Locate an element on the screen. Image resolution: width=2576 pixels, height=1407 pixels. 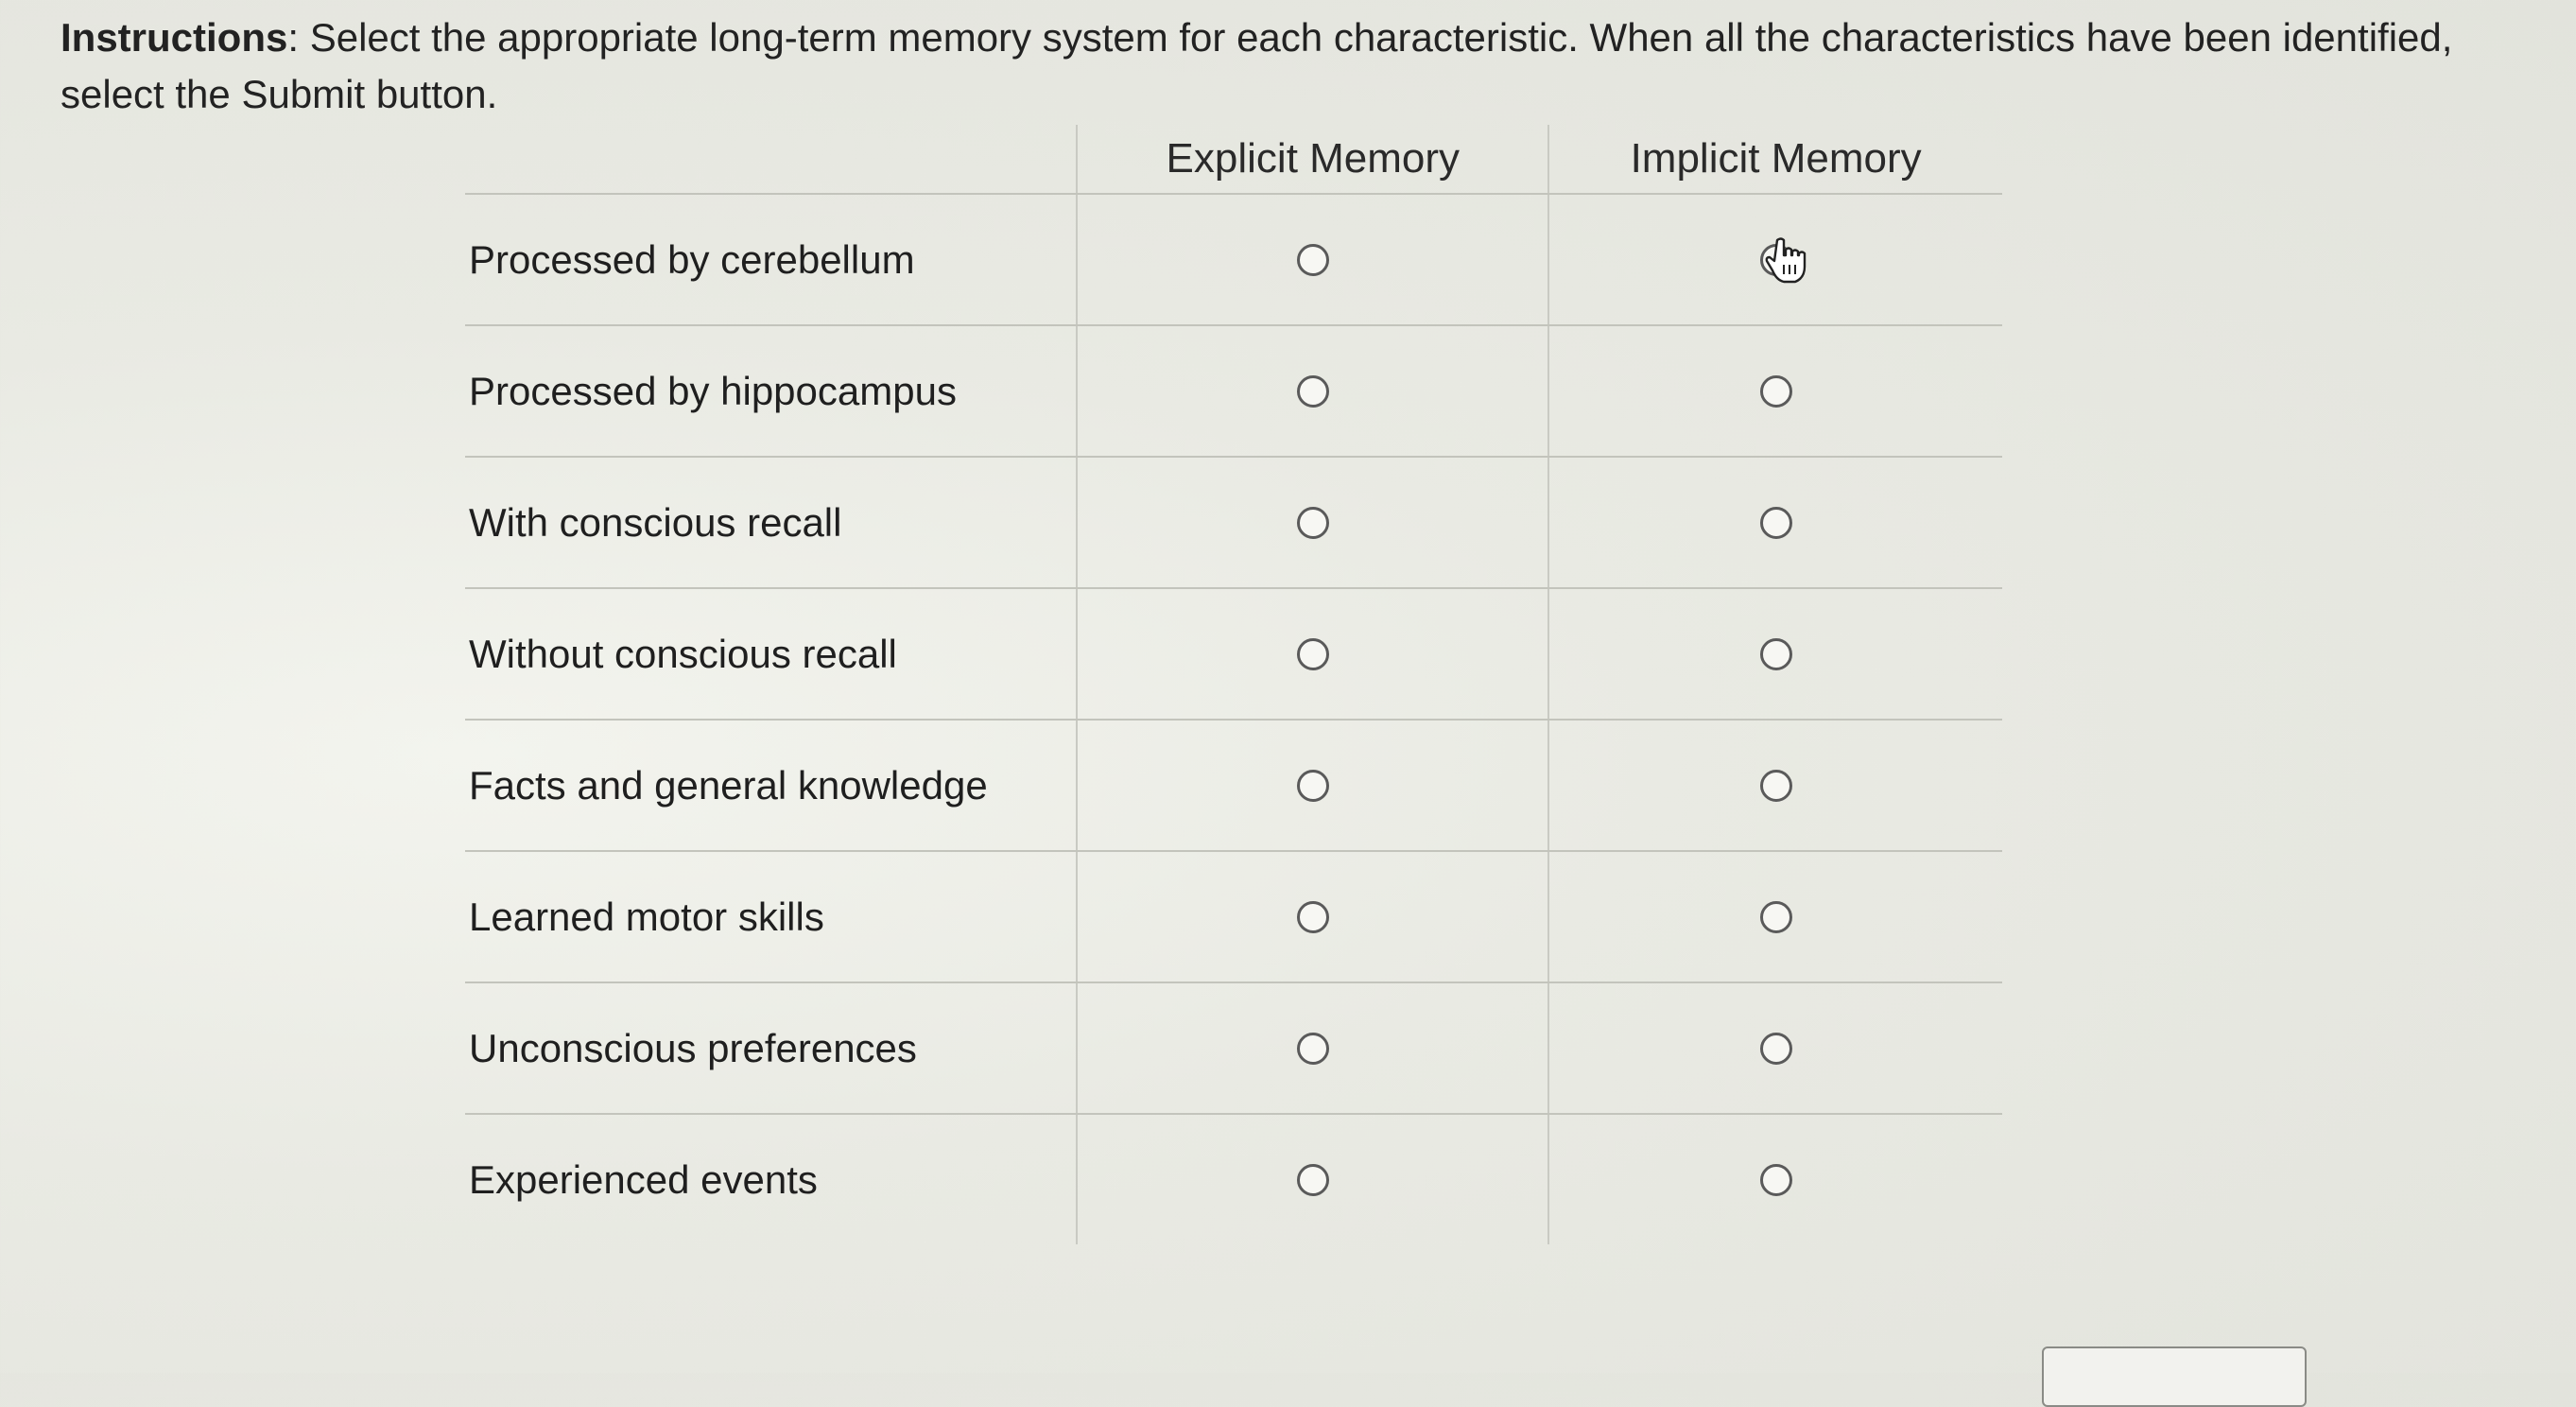
table-row: Experienced events is located at coordinates (1233, 1178).